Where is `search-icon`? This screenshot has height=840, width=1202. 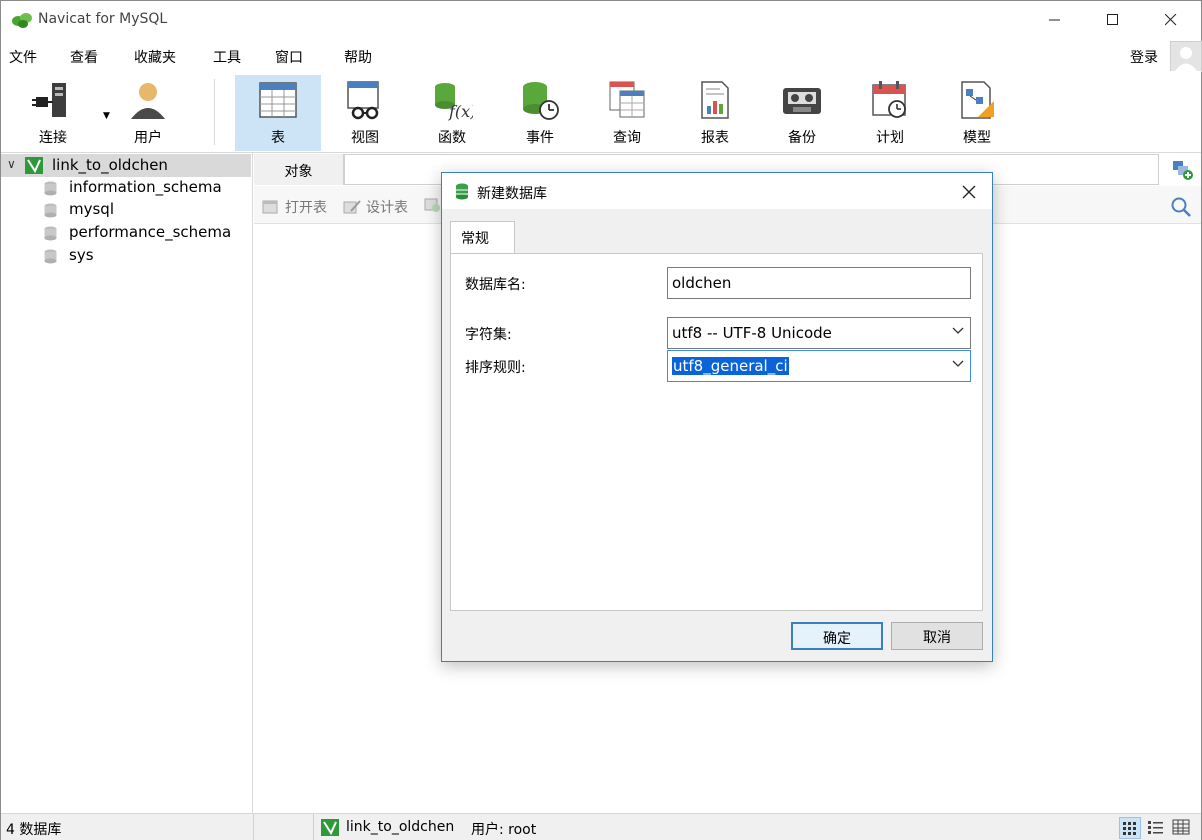 search-icon is located at coordinates (1181, 207).